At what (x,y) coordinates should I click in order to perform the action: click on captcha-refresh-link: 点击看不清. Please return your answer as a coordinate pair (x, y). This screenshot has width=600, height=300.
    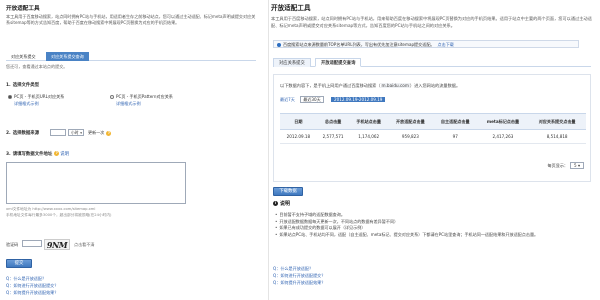
    Looking at the image, I should click on (84, 245).